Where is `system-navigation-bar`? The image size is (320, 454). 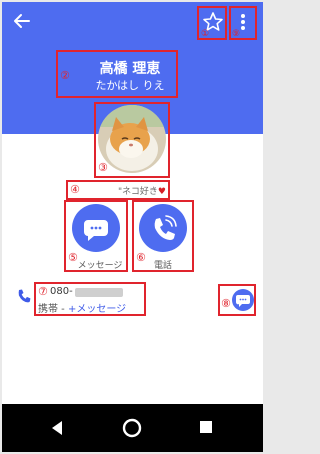 system-navigation-bar is located at coordinates (132, 428).